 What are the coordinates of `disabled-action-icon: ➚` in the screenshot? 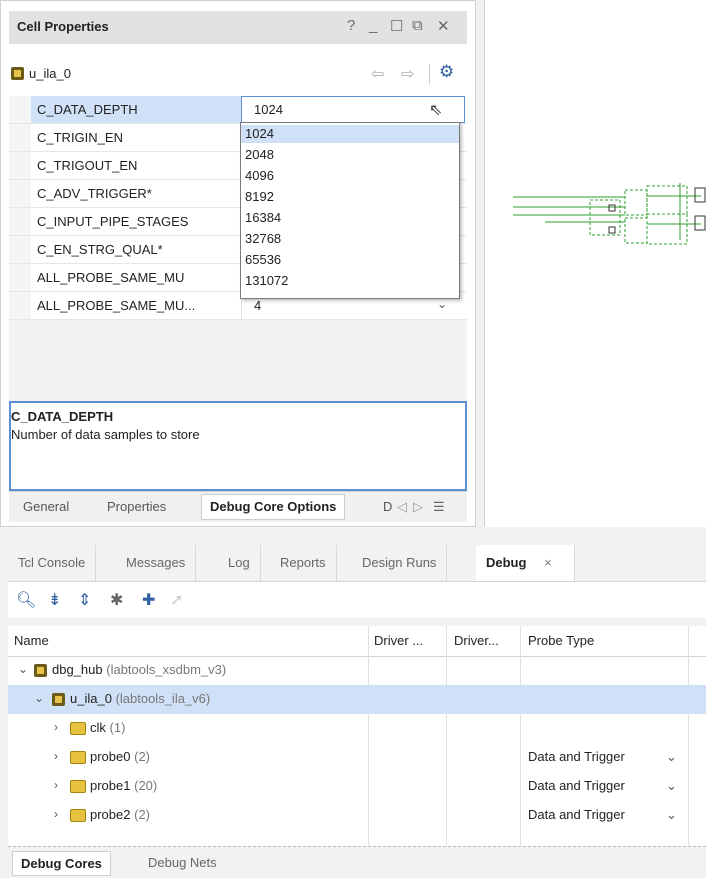 It's located at (176, 600).